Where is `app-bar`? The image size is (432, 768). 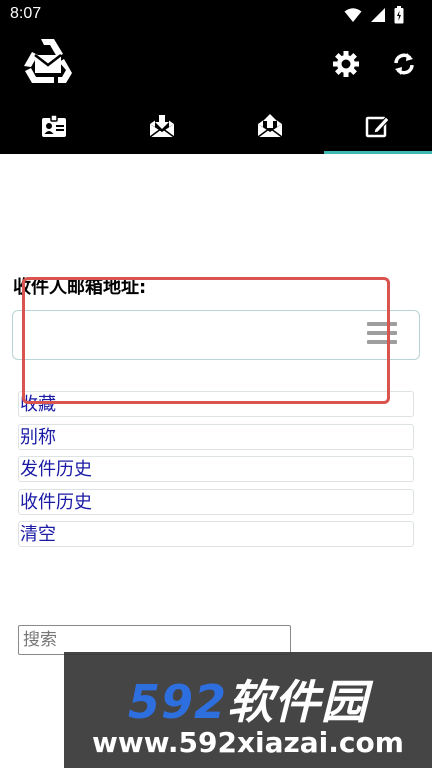
app-bar is located at coordinates (216, 64).